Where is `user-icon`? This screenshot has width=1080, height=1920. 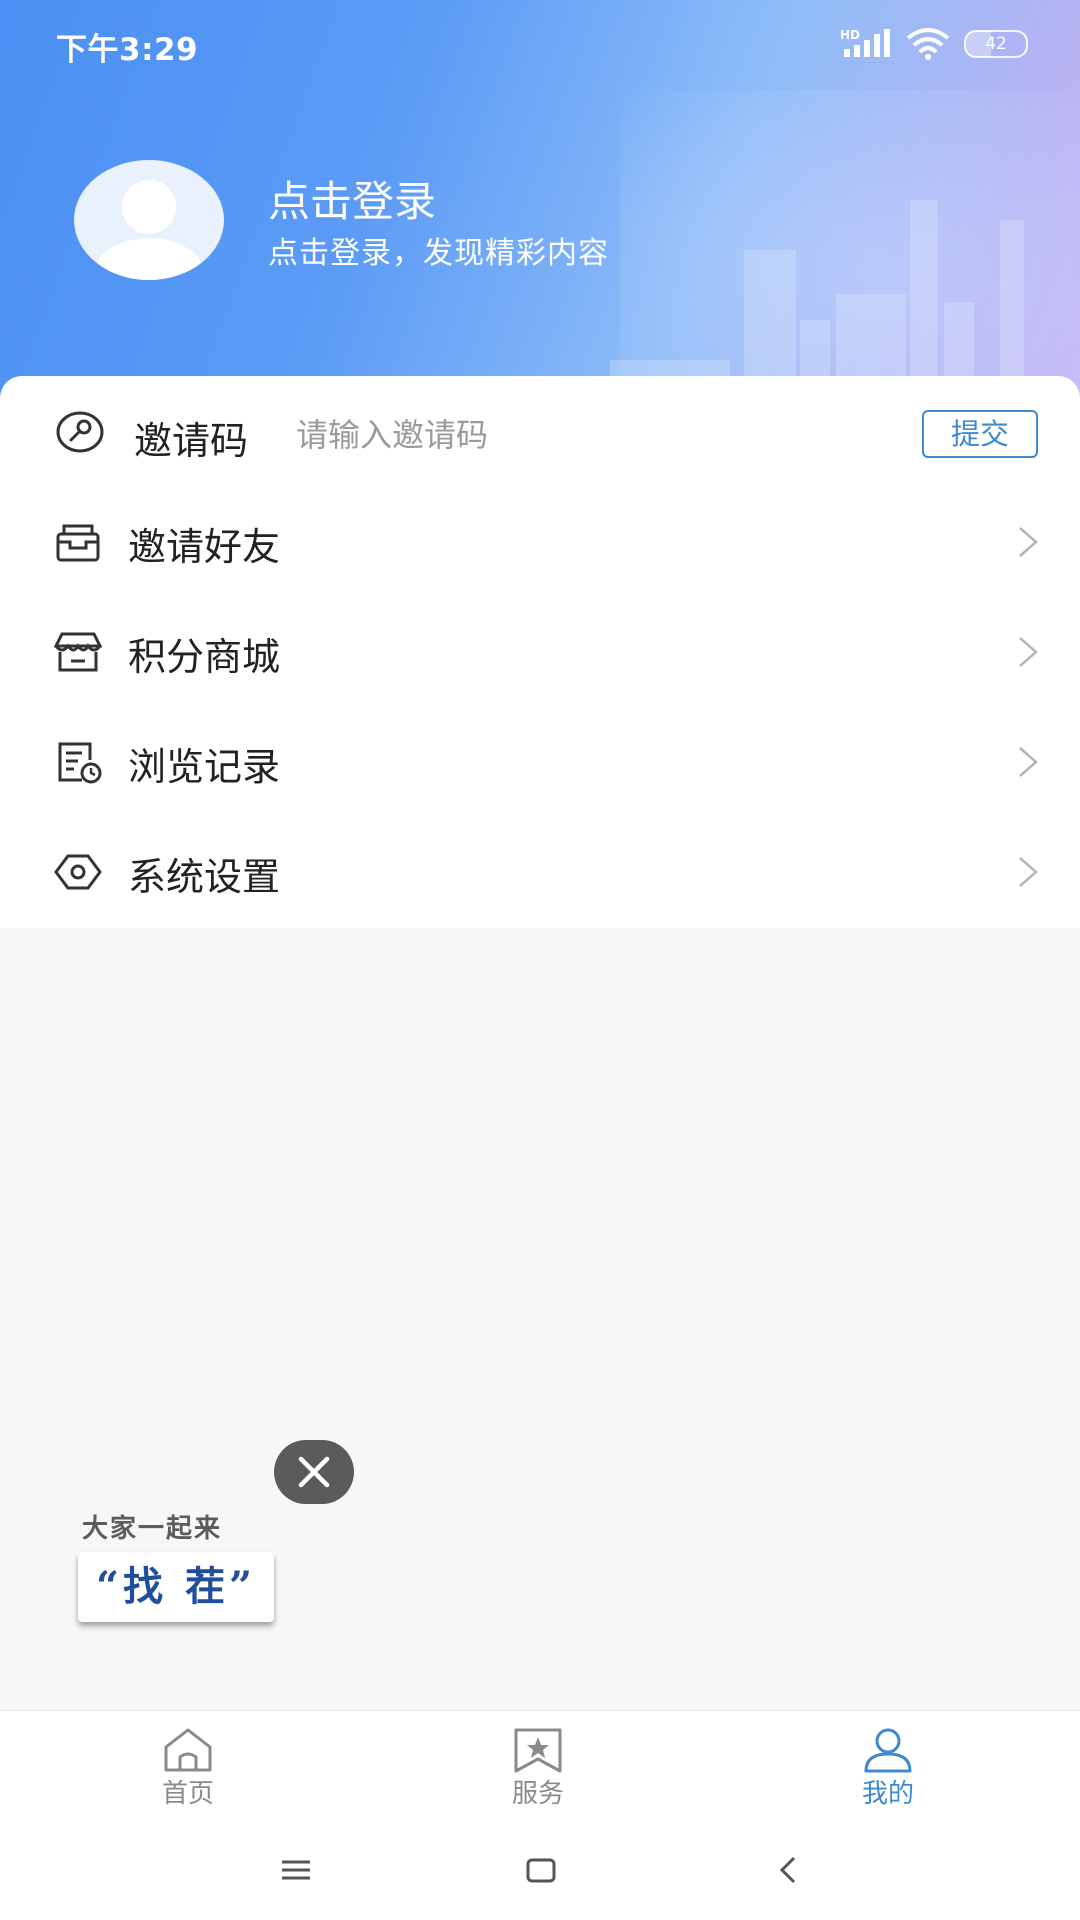 user-icon is located at coordinates (888, 1750).